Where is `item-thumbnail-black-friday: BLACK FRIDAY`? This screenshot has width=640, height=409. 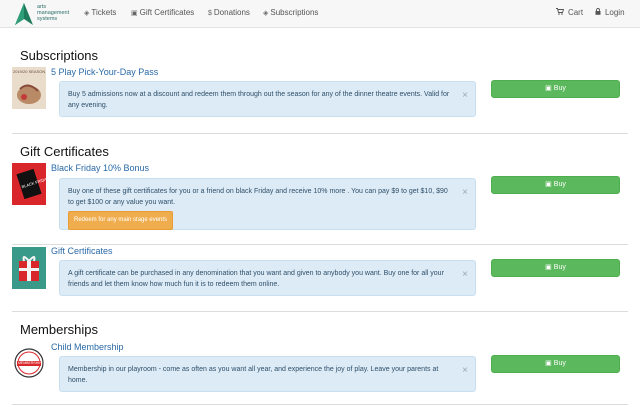
item-thumbnail-black-friday: BLACK FRIDAY is located at coordinates (29, 184).